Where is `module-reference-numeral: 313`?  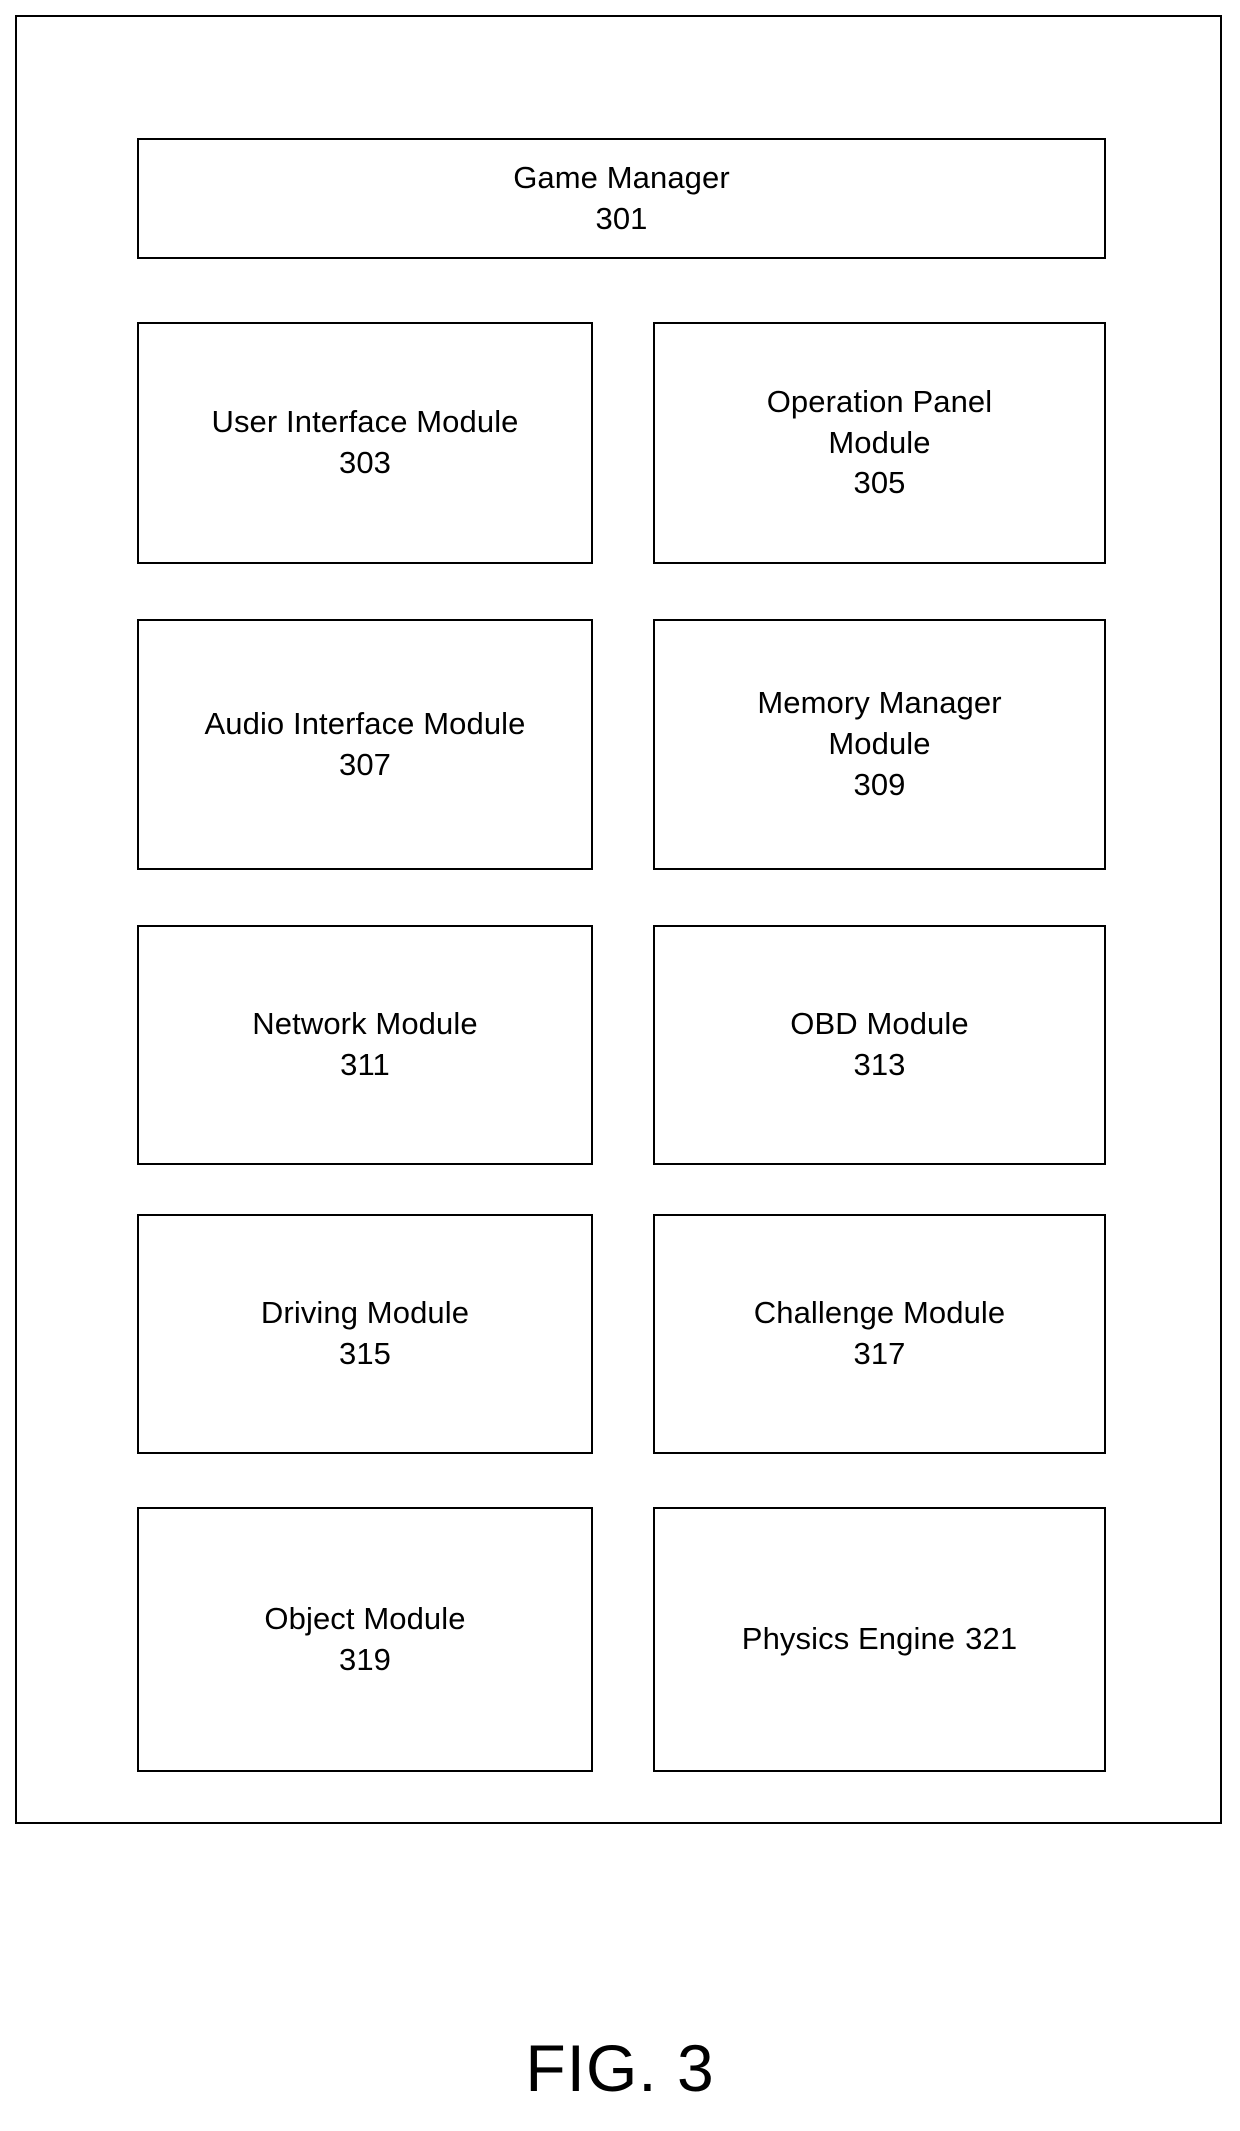 module-reference-numeral: 313 is located at coordinates (879, 1064).